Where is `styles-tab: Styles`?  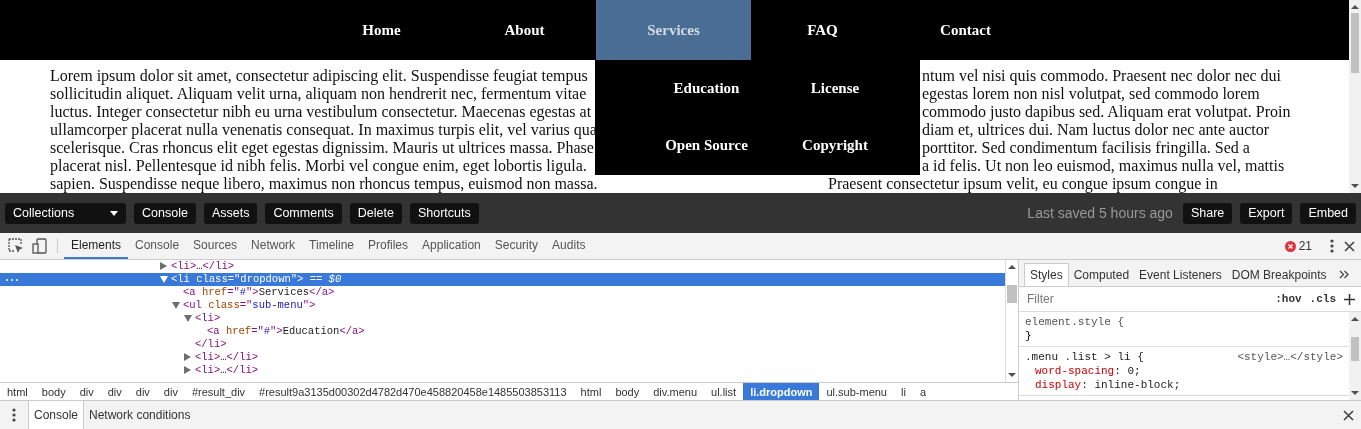 styles-tab: Styles is located at coordinates (1046, 274).